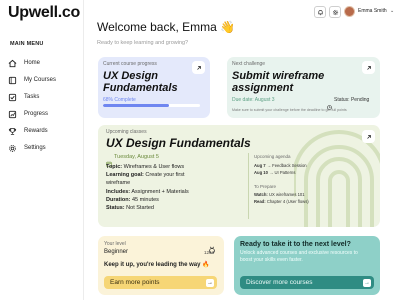  I want to click on clock-icon, so click(329, 103).